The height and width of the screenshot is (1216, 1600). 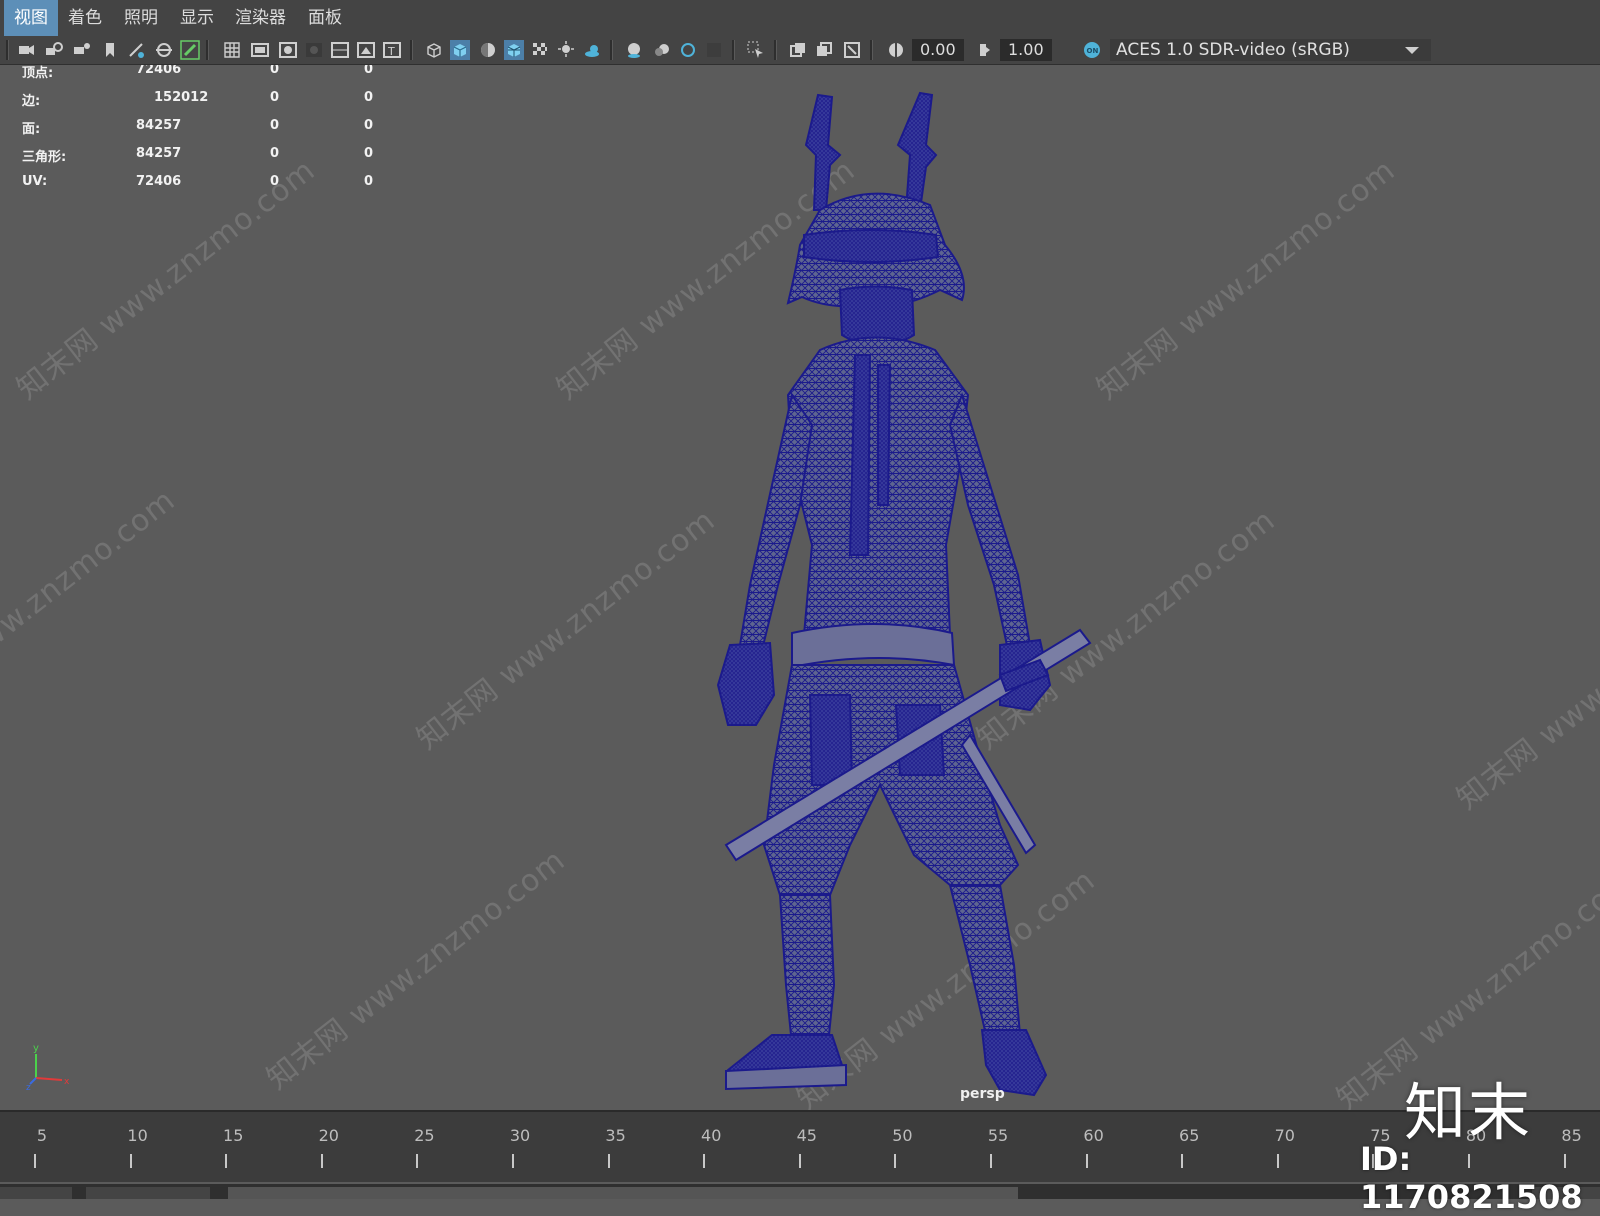 I want to click on hud-row-triangles: 三角形: 84257 0 0, so click(x=210, y=156).